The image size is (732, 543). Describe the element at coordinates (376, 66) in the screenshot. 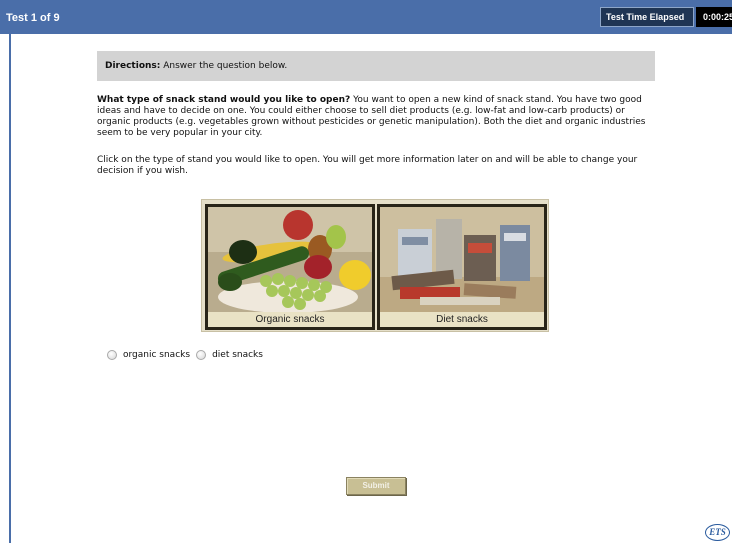

I see `directions-box: Directions: Answer the question below.` at that location.